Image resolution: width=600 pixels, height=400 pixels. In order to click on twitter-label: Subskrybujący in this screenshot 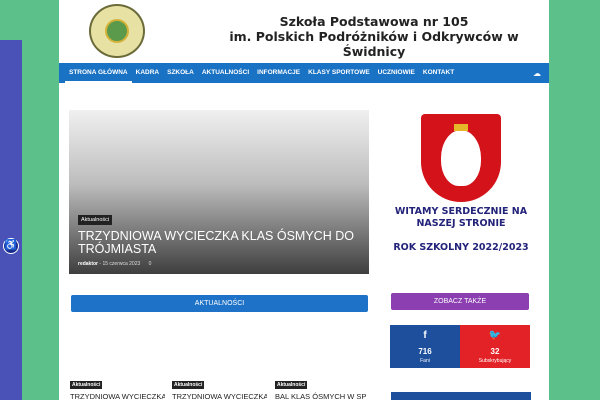, I will do `click(495, 361)`.